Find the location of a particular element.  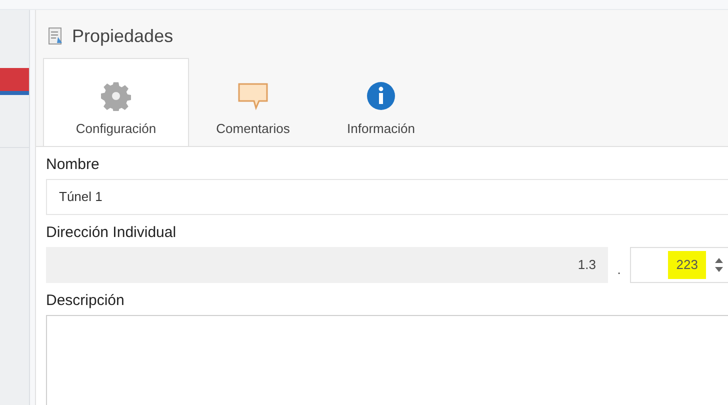

tab: Configuración is located at coordinates (116, 102).